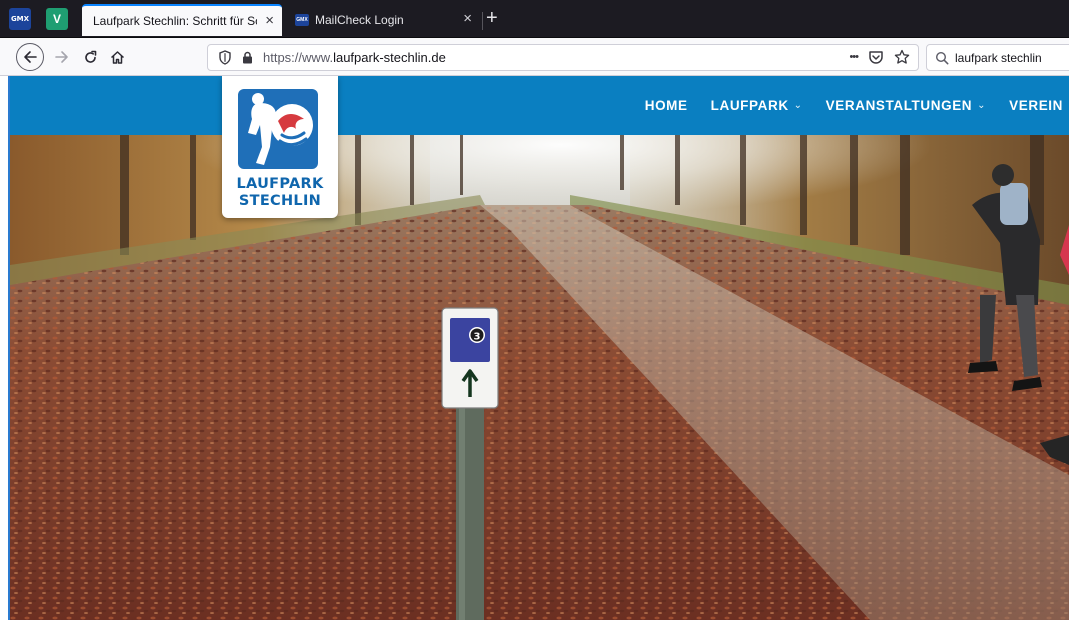  I want to click on pinned-tab-v: V, so click(57, 19).